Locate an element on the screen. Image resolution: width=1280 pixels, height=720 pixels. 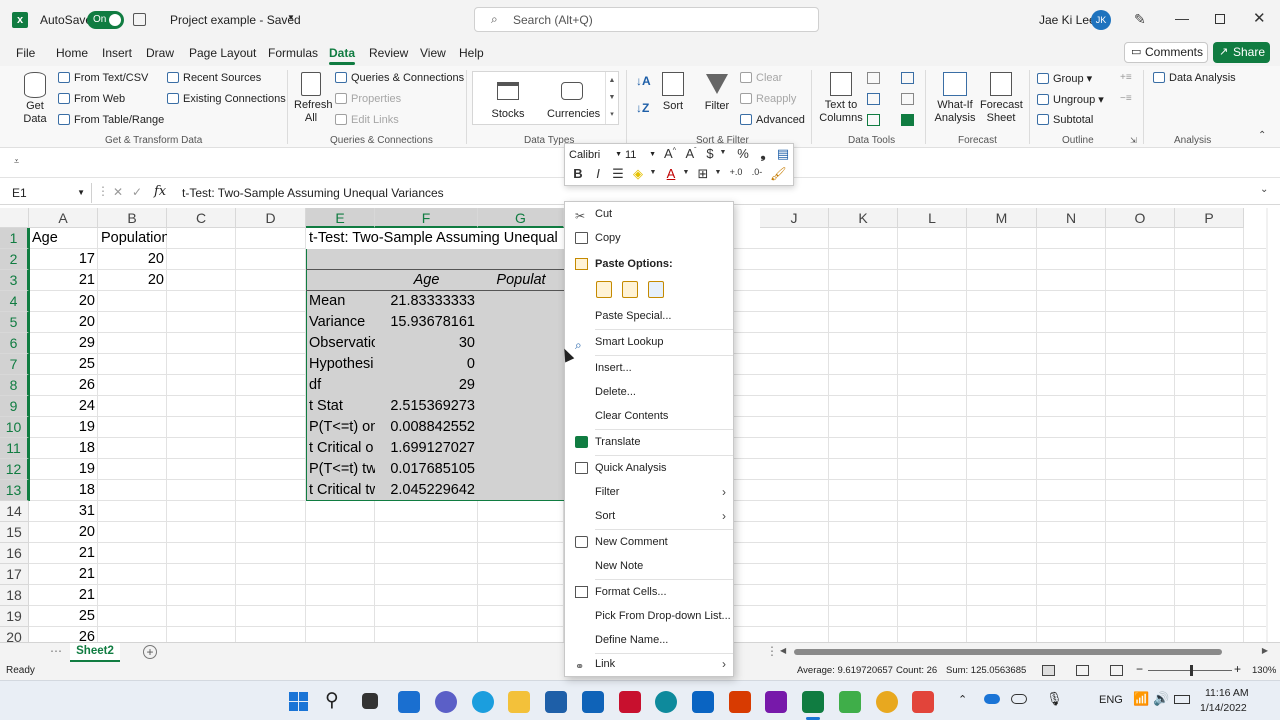
recorder-icon is located at coordinates (923, 702).